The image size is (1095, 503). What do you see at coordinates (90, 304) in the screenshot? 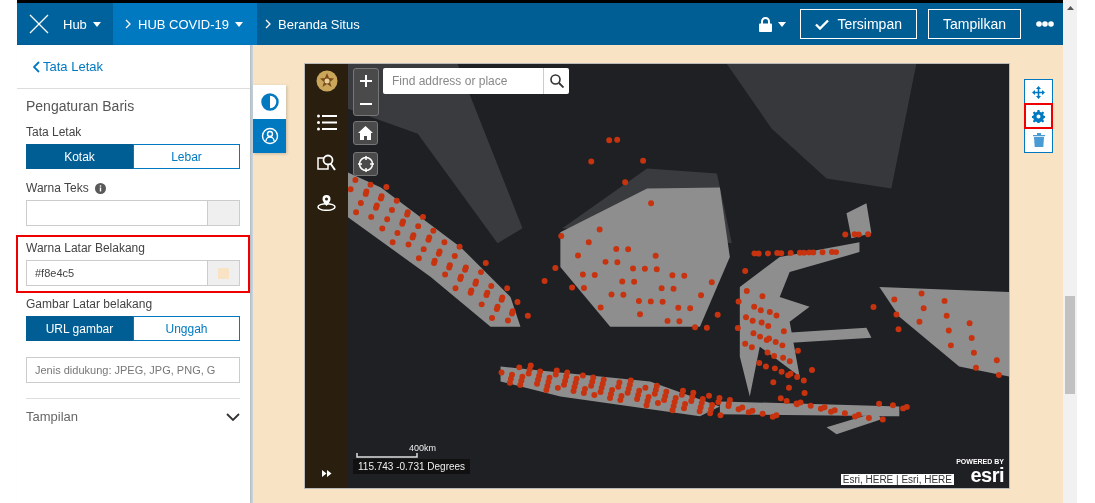
I see `field-label: Gambar Latar belakang` at bounding box center [90, 304].